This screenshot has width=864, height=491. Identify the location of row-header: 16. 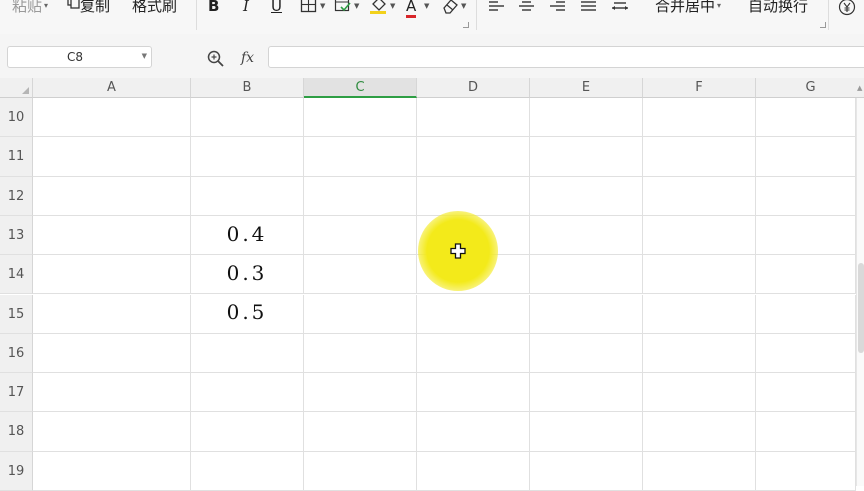
(16, 353).